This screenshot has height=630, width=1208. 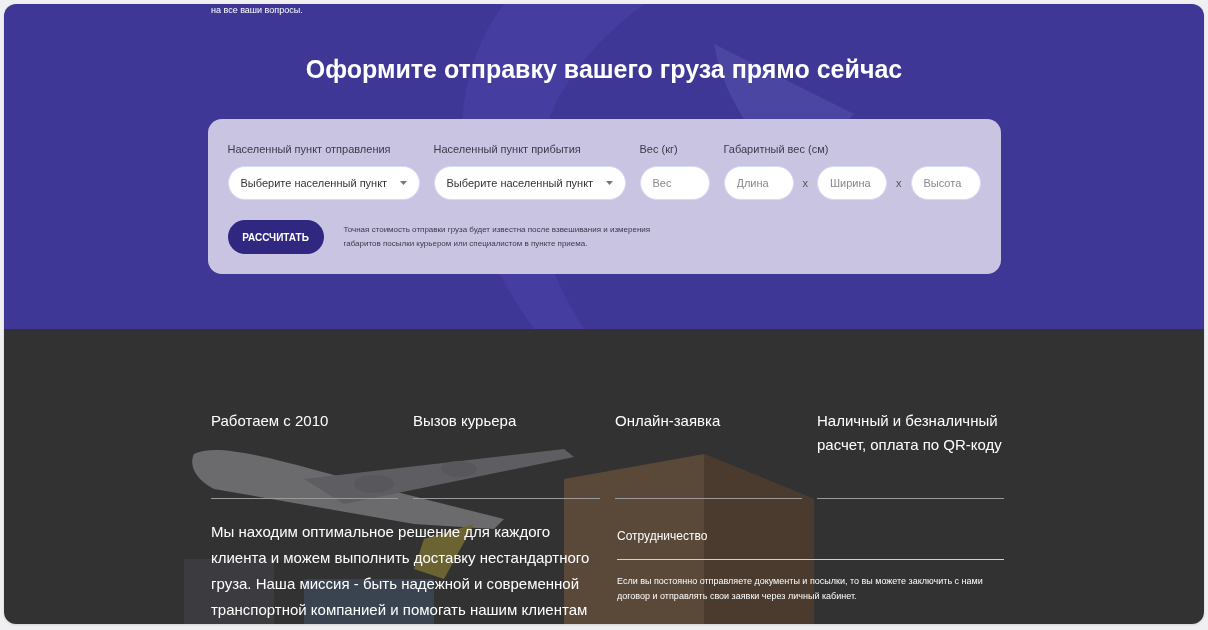 I want to click on weight-field: Вес, so click(x=674, y=183).